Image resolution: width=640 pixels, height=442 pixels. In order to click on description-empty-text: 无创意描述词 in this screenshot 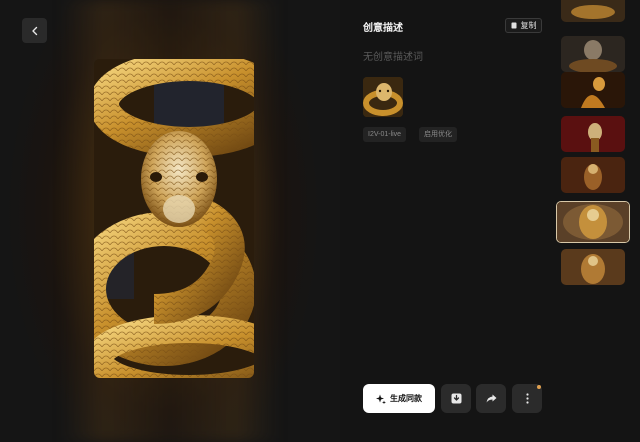, I will do `click(393, 57)`.